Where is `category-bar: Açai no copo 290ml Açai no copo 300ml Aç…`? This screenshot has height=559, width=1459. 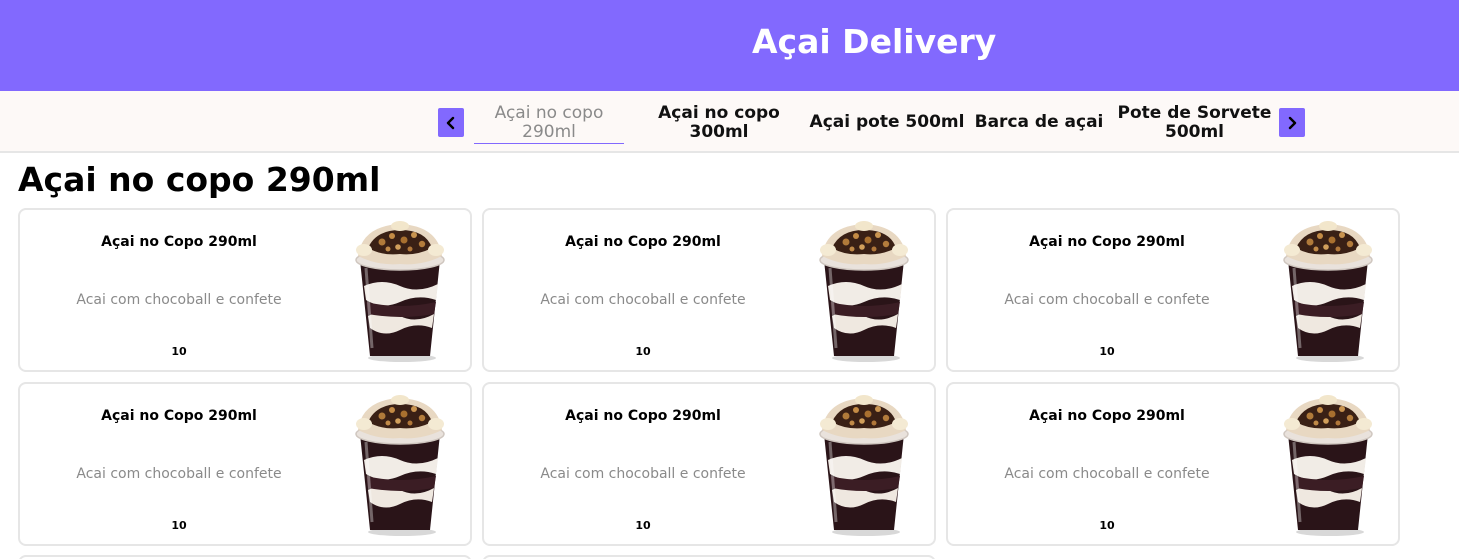
category-bar: Açai no copo 290ml Açai no copo 300ml Aç… is located at coordinates (729, 122).